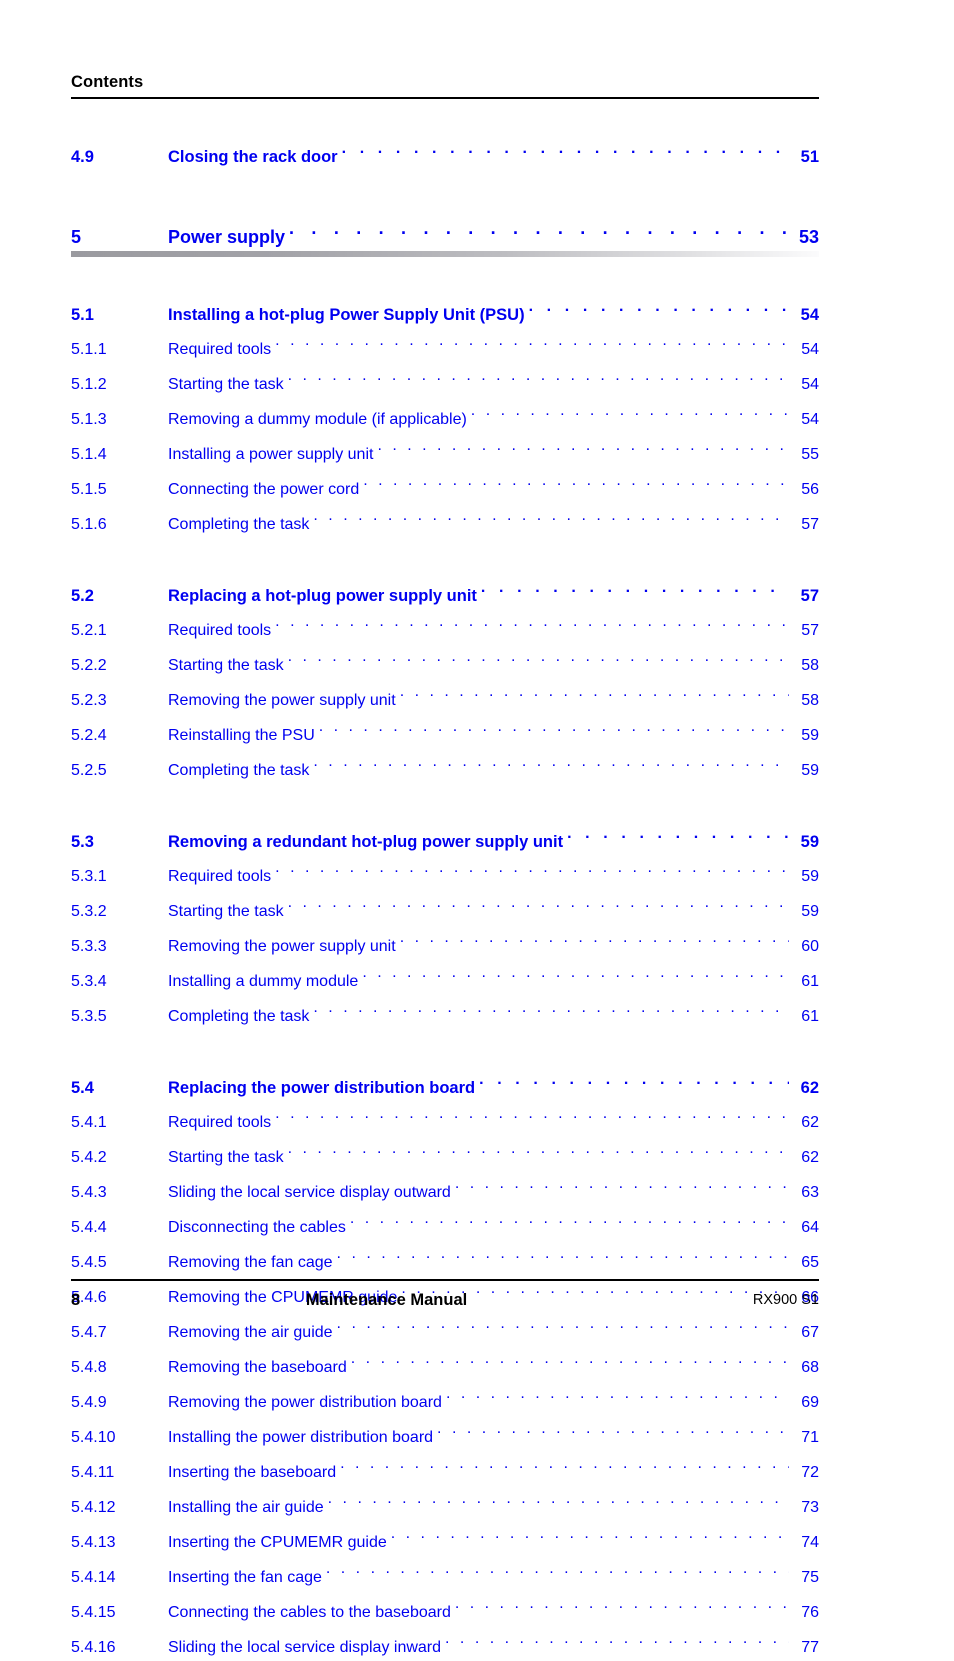  I want to click on toc-entry: 5 Power supply 53, so click(445, 230).